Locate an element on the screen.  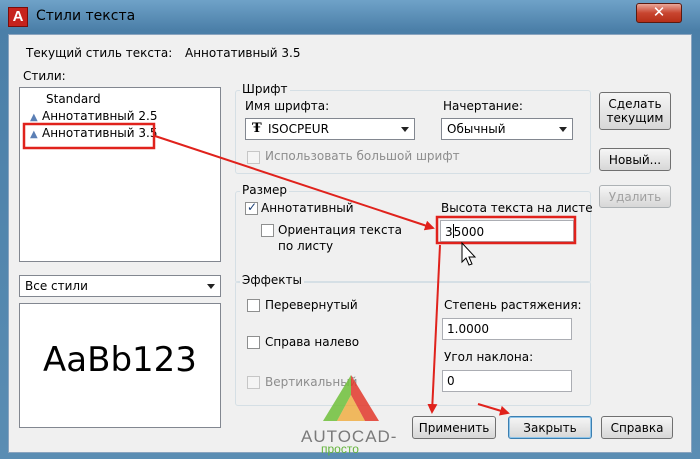
vertical-checkbox is located at coordinates (253, 382).